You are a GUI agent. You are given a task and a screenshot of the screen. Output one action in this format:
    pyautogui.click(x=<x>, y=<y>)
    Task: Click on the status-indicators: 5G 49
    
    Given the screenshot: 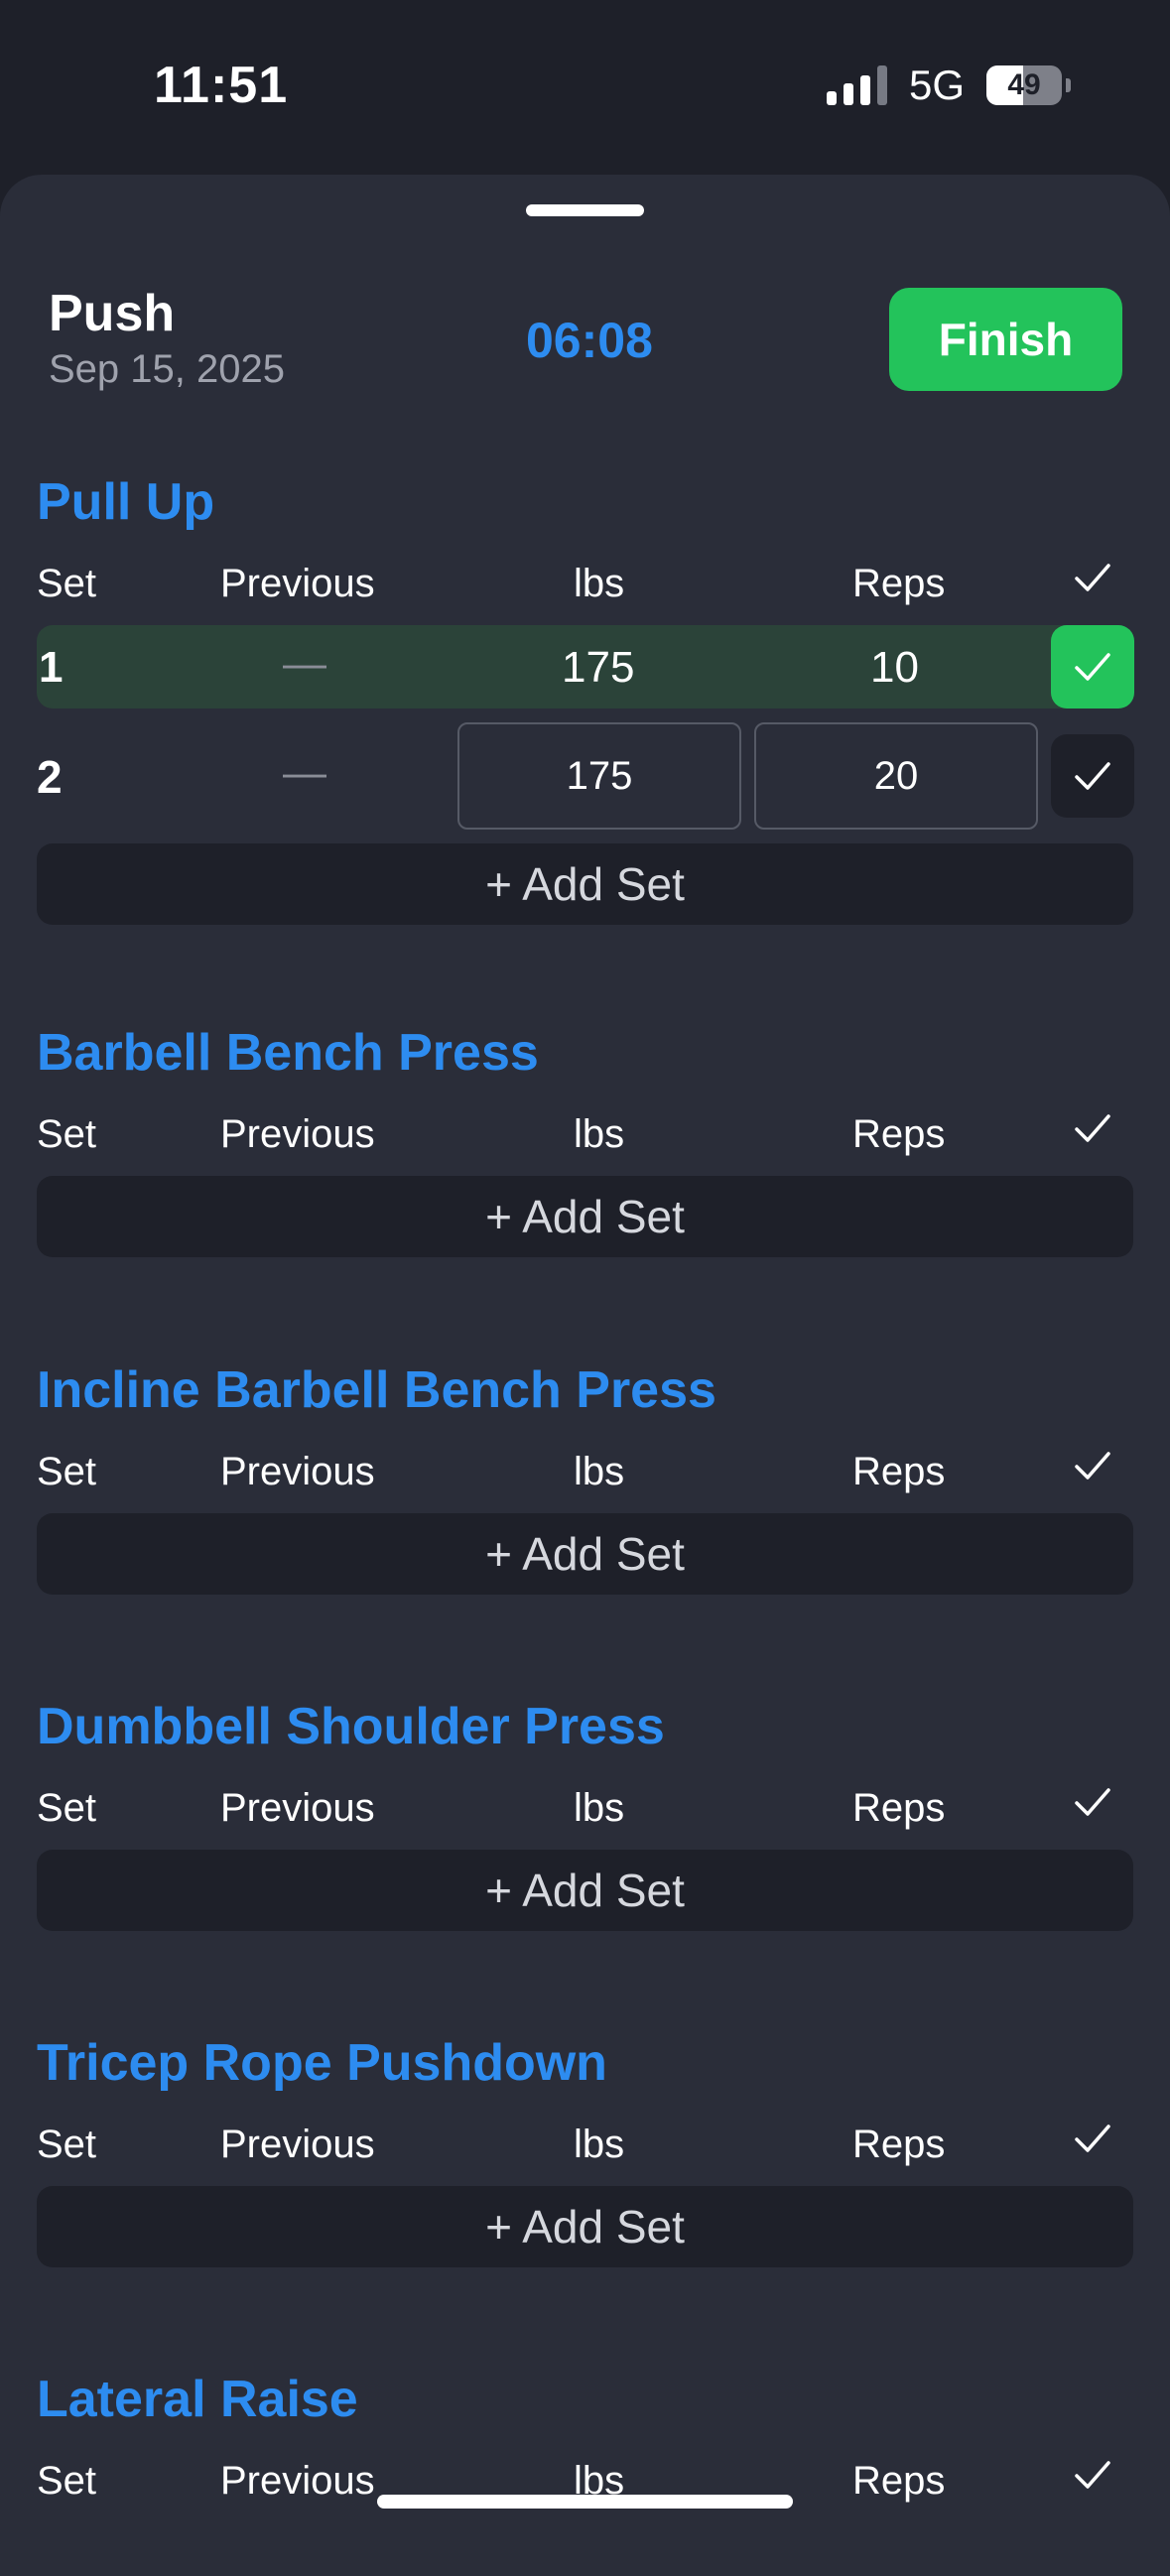 What is the action you would take?
    pyautogui.click(x=948, y=86)
    